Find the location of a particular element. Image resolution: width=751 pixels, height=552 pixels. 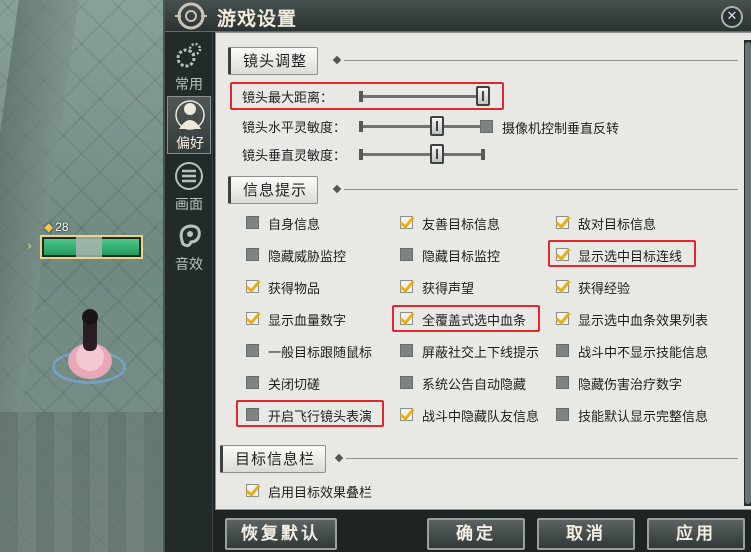

info-option-label: 显示选中目标连线 is located at coordinates (630, 257).